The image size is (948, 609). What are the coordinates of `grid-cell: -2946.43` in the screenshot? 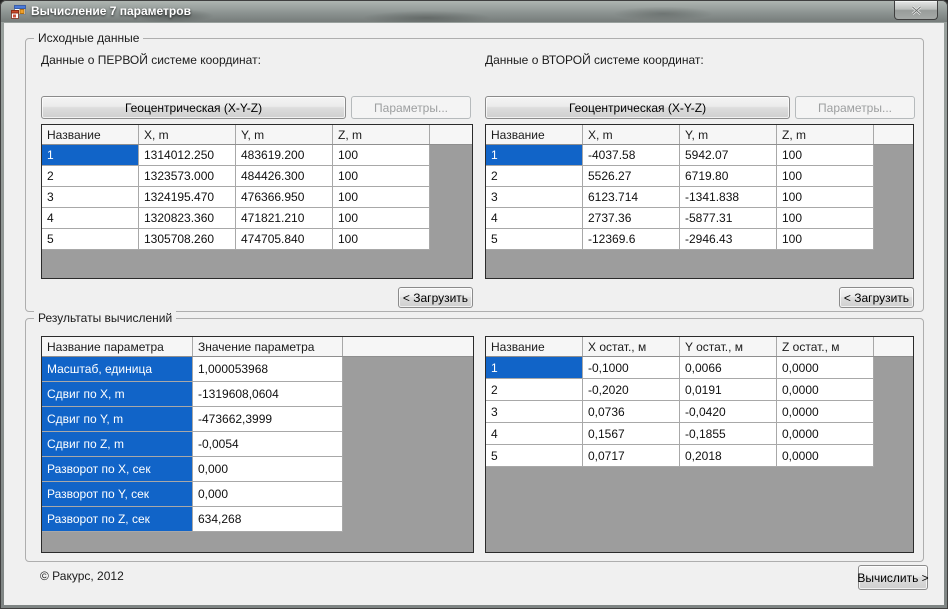 It's located at (728, 239).